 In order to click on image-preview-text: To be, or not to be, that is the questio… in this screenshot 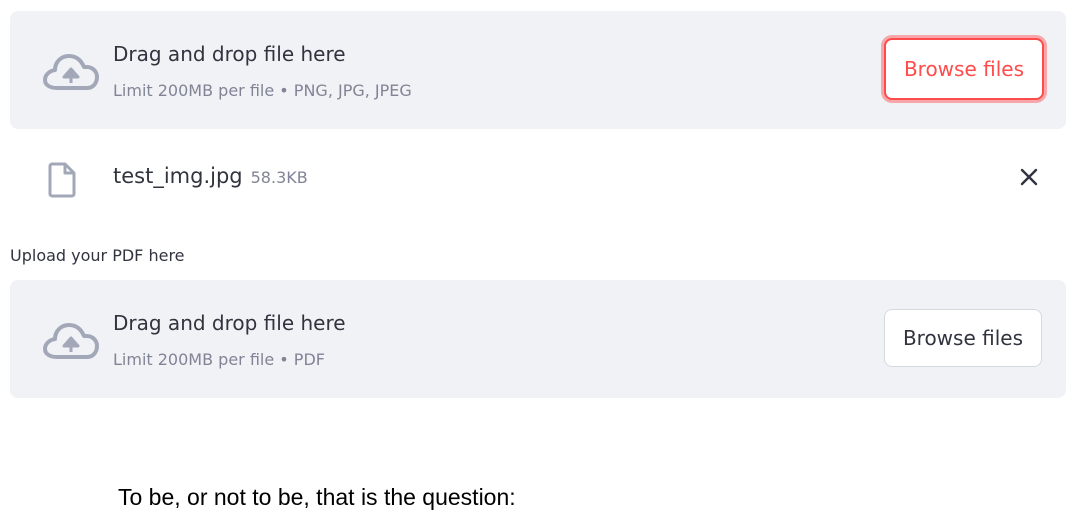, I will do `click(317, 497)`.